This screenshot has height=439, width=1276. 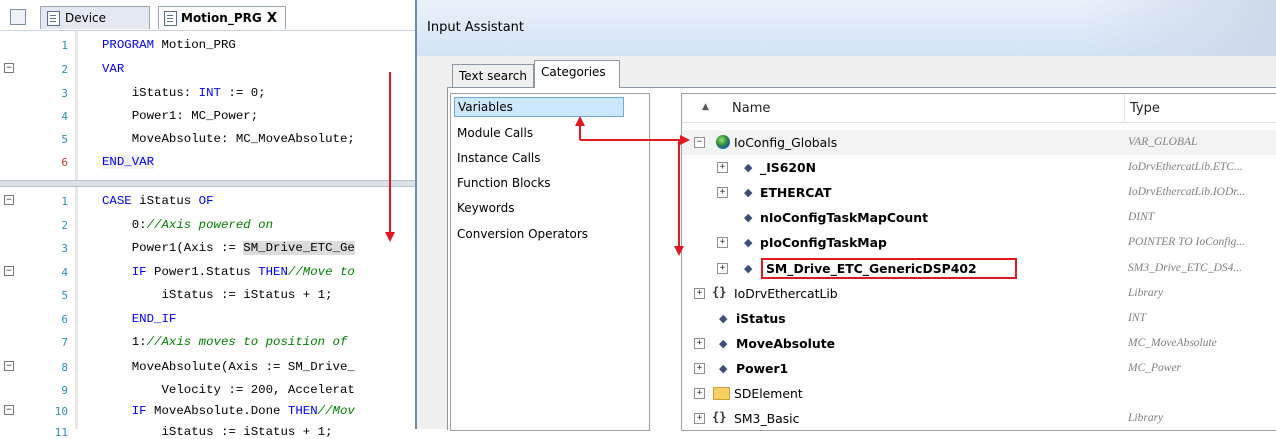 I want to click on category-module-calls: Module Calls, so click(x=495, y=133).